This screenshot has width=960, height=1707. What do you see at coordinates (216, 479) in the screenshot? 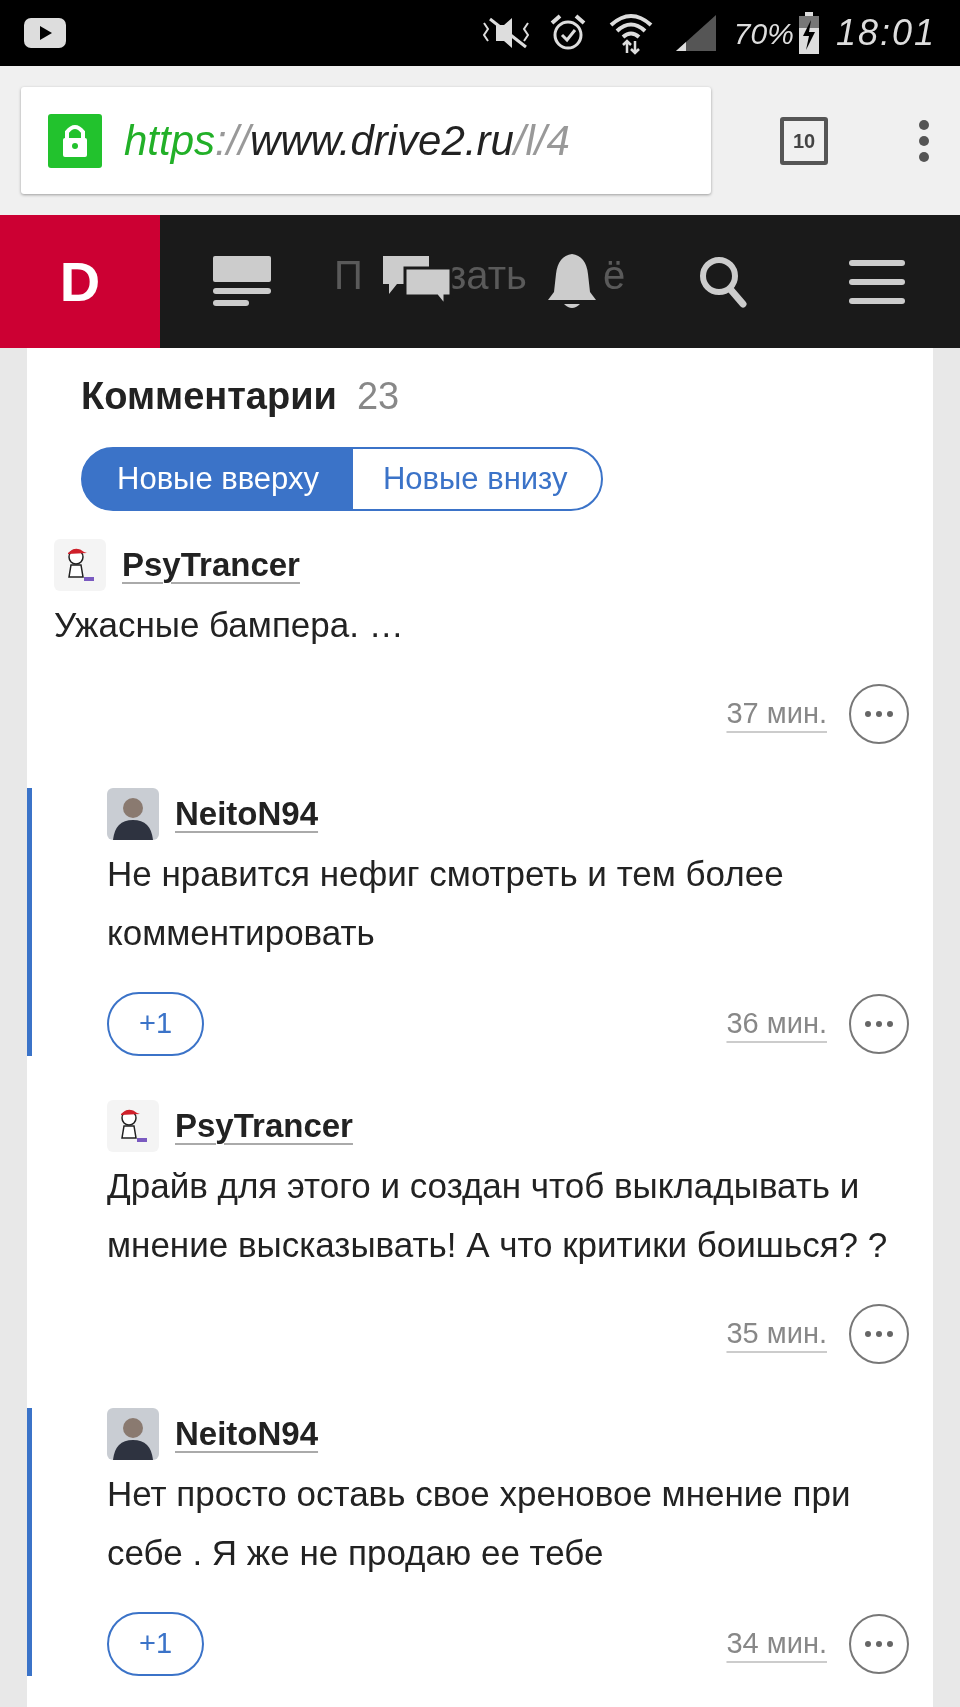
I see `sort-tab: Новые вверху` at bounding box center [216, 479].